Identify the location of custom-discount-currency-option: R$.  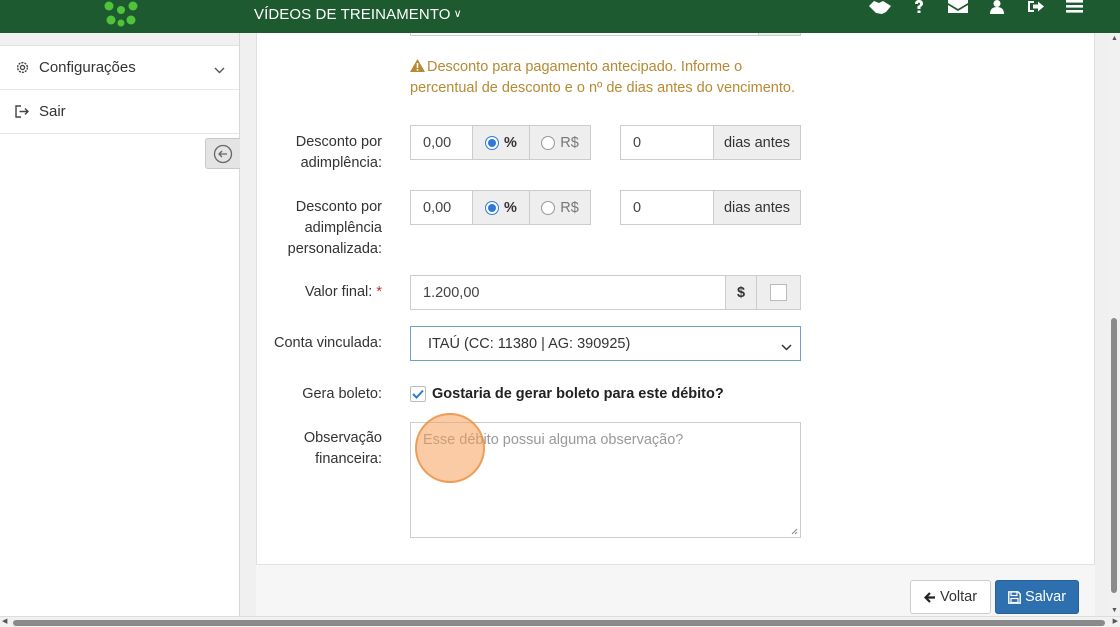
(560, 207).